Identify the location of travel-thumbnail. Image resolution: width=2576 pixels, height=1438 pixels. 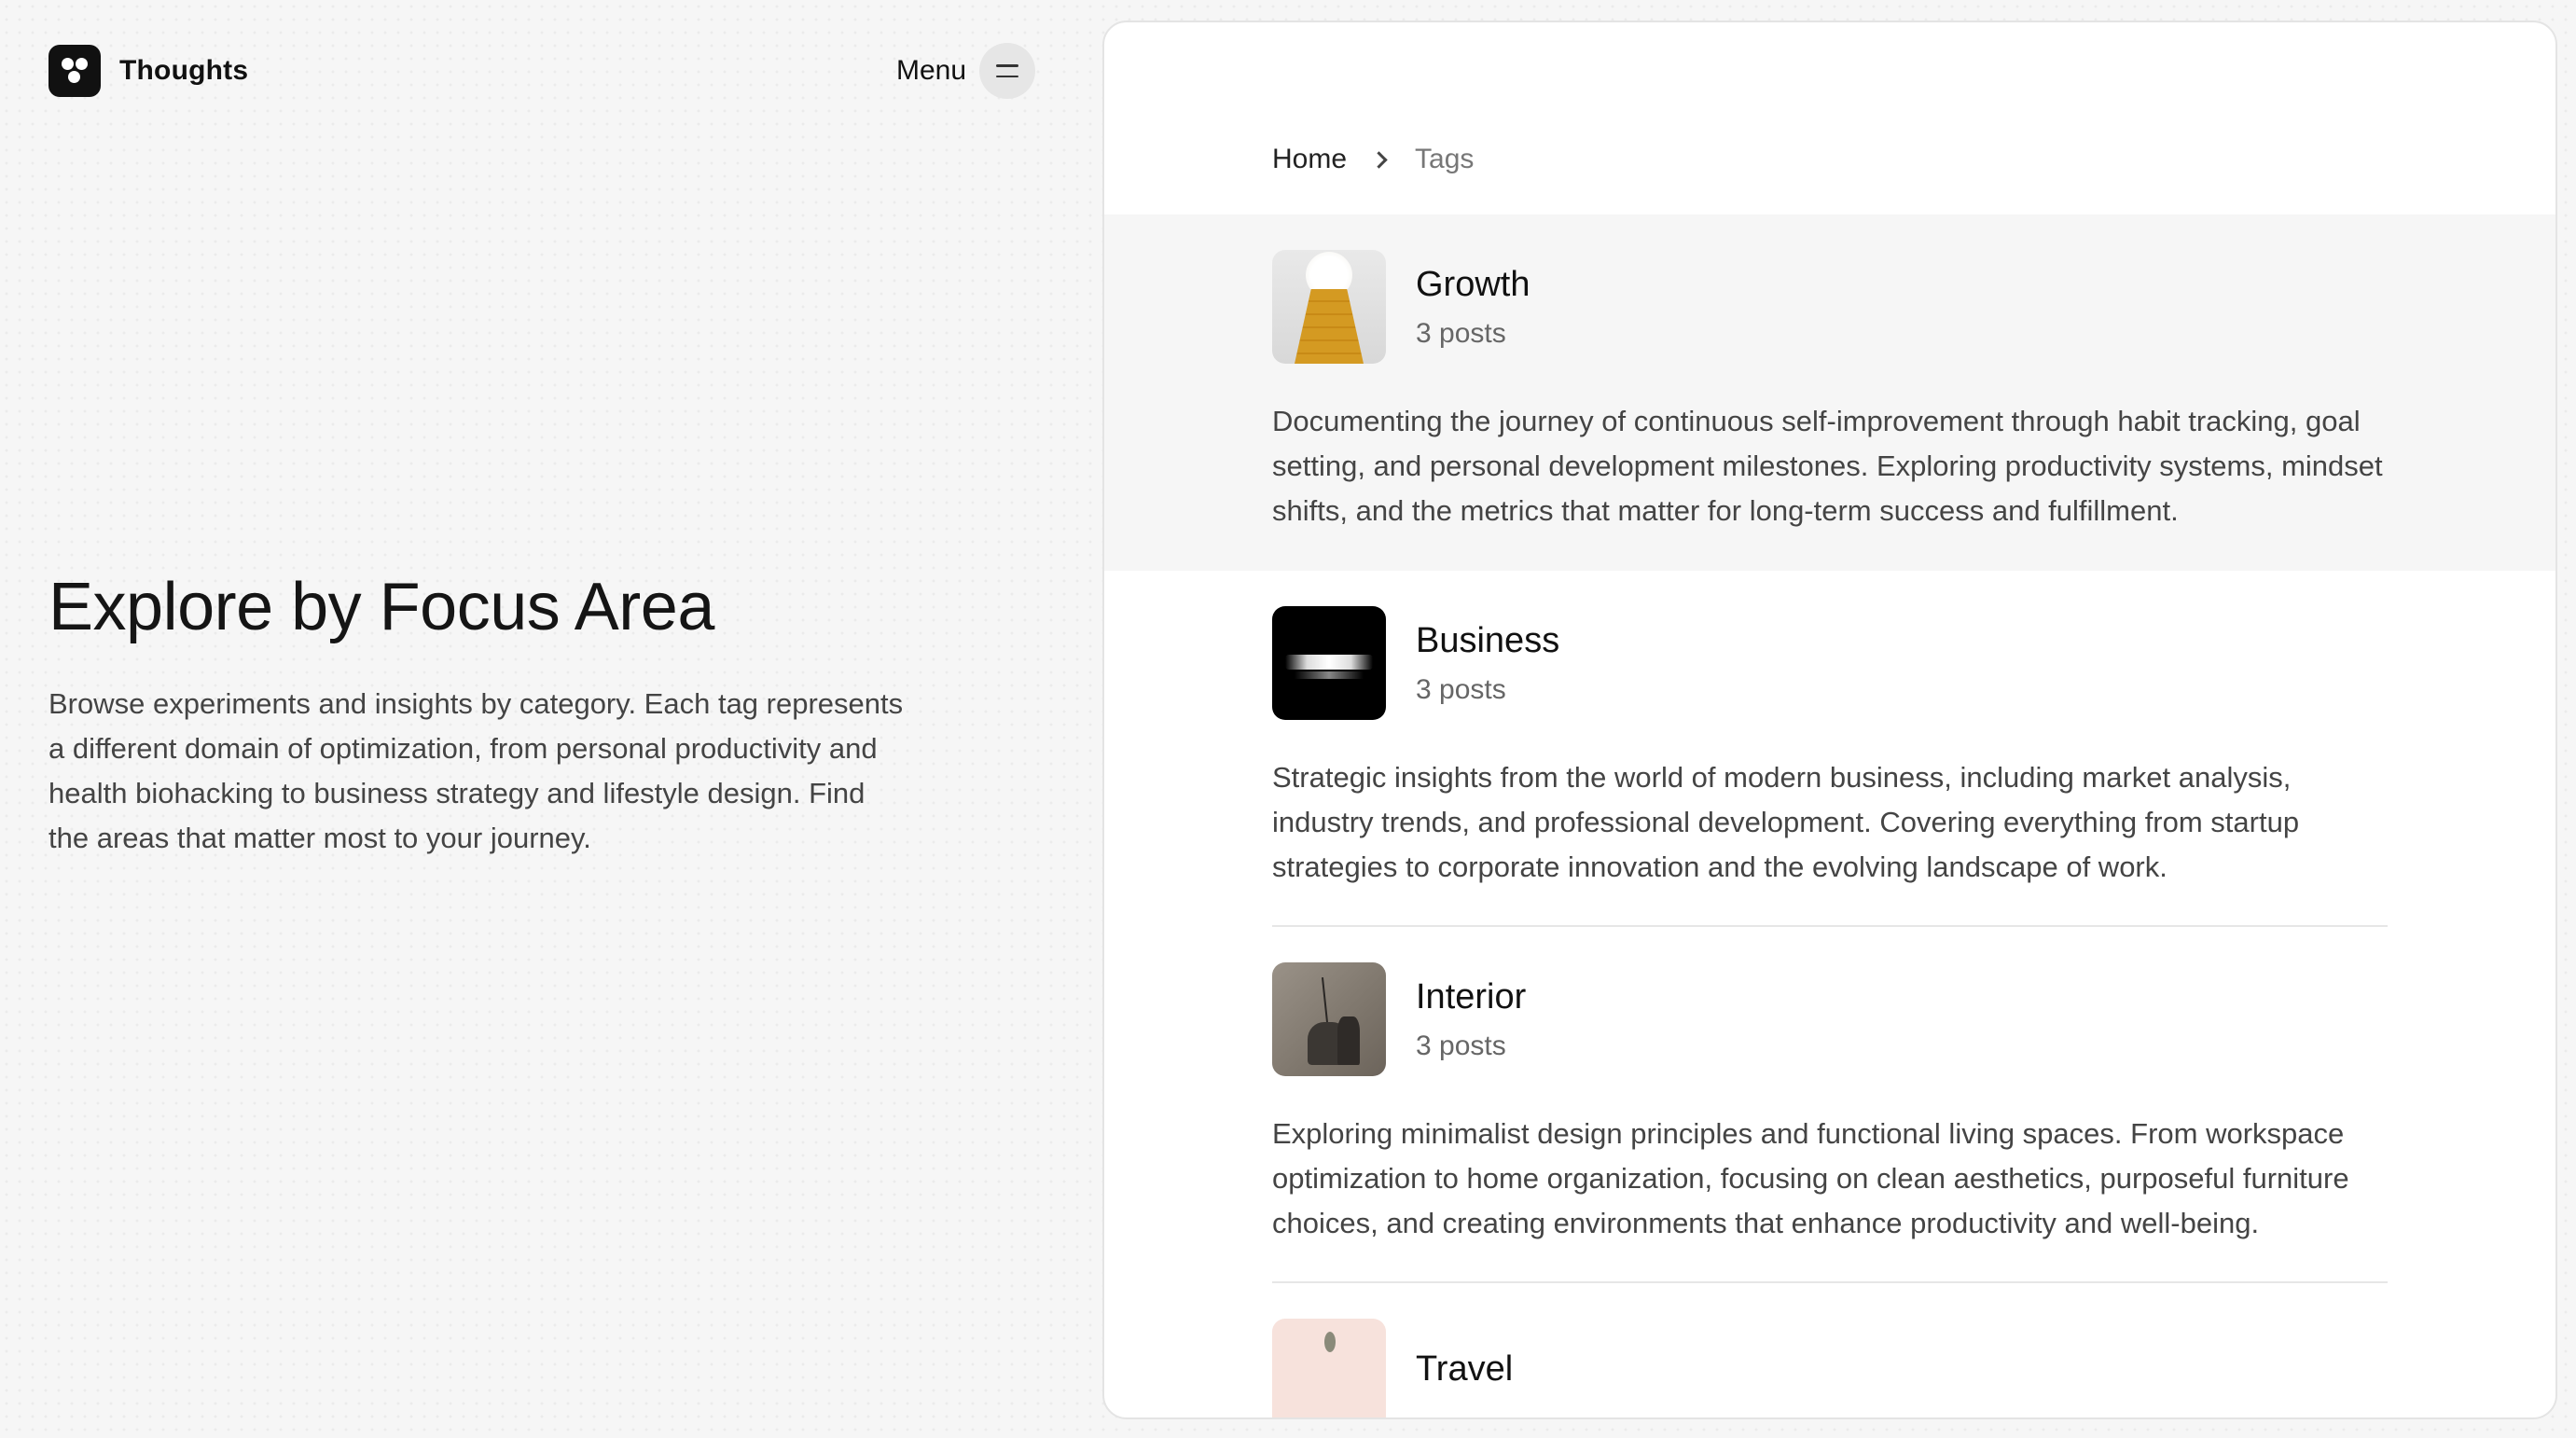
(1329, 1368).